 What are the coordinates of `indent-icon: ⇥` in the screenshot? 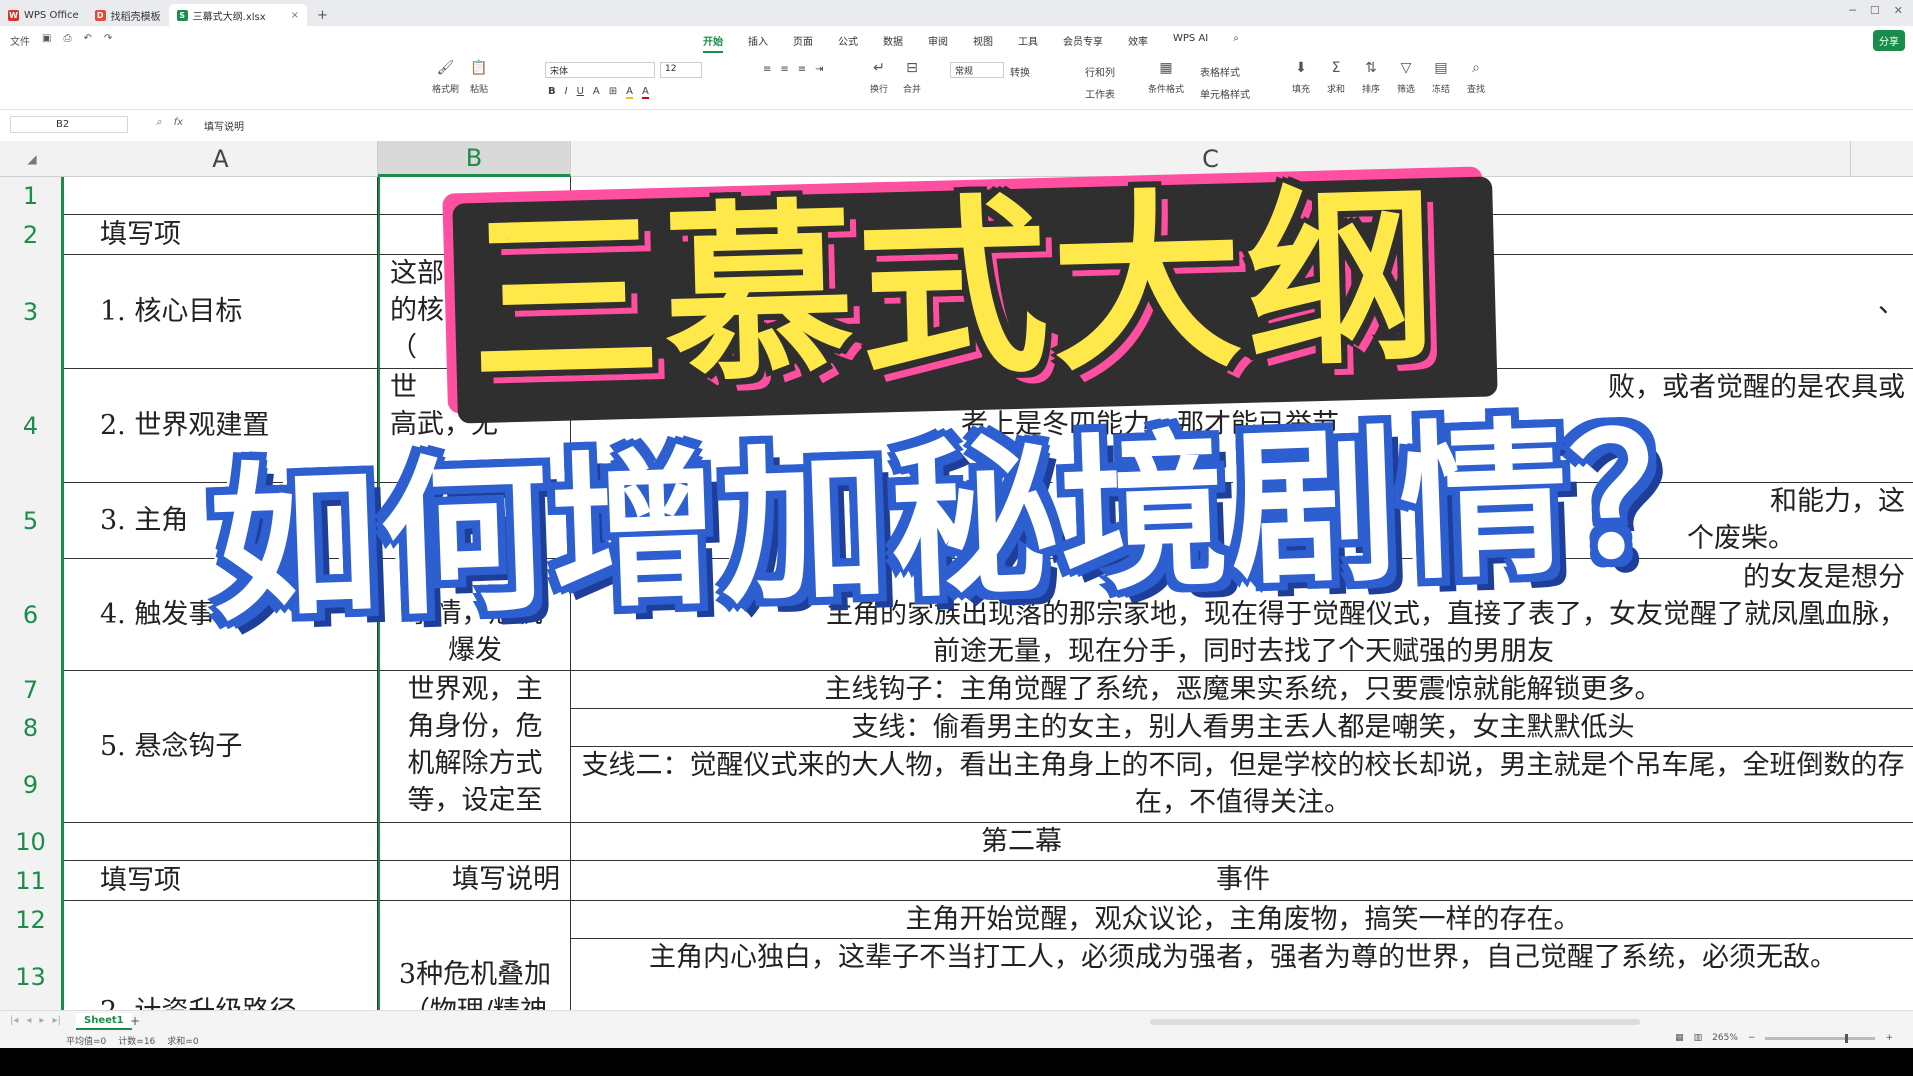 It's located at (819, 69).